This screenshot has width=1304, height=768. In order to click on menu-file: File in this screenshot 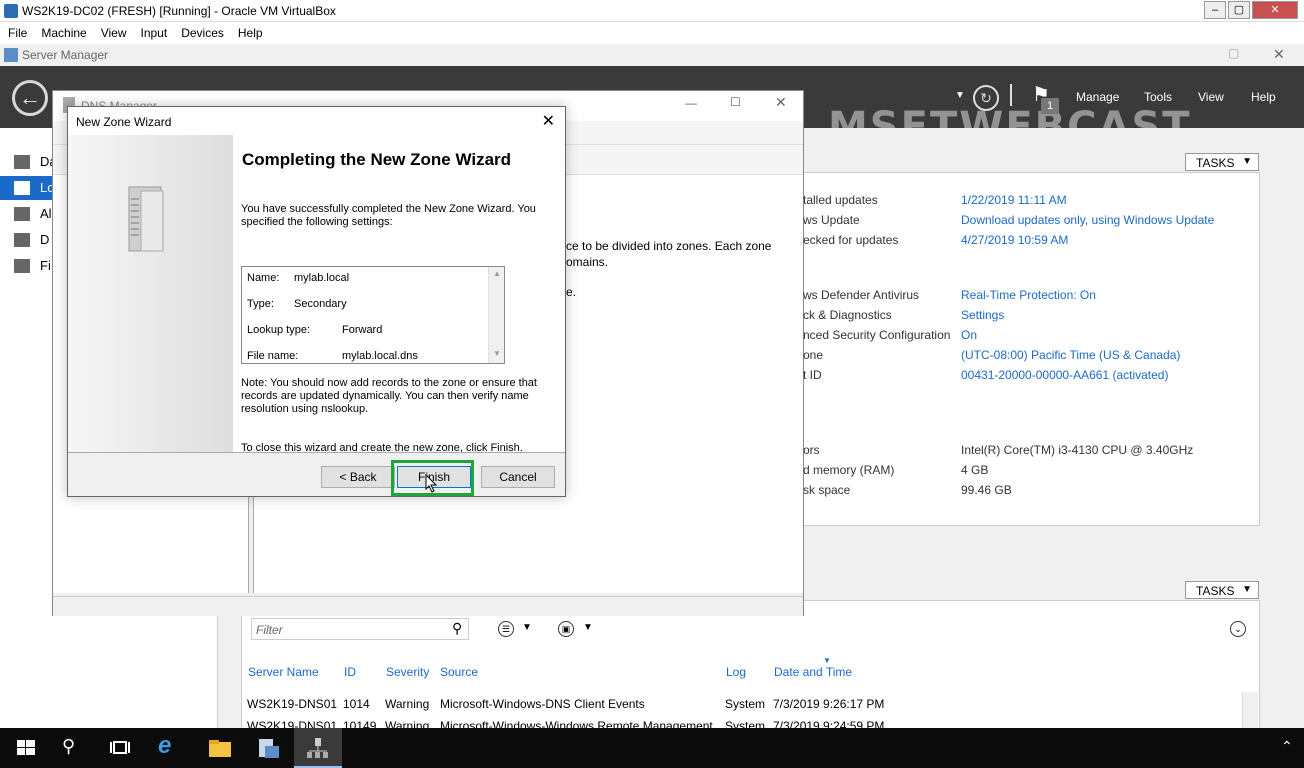, I will do `click(16, 31)`.